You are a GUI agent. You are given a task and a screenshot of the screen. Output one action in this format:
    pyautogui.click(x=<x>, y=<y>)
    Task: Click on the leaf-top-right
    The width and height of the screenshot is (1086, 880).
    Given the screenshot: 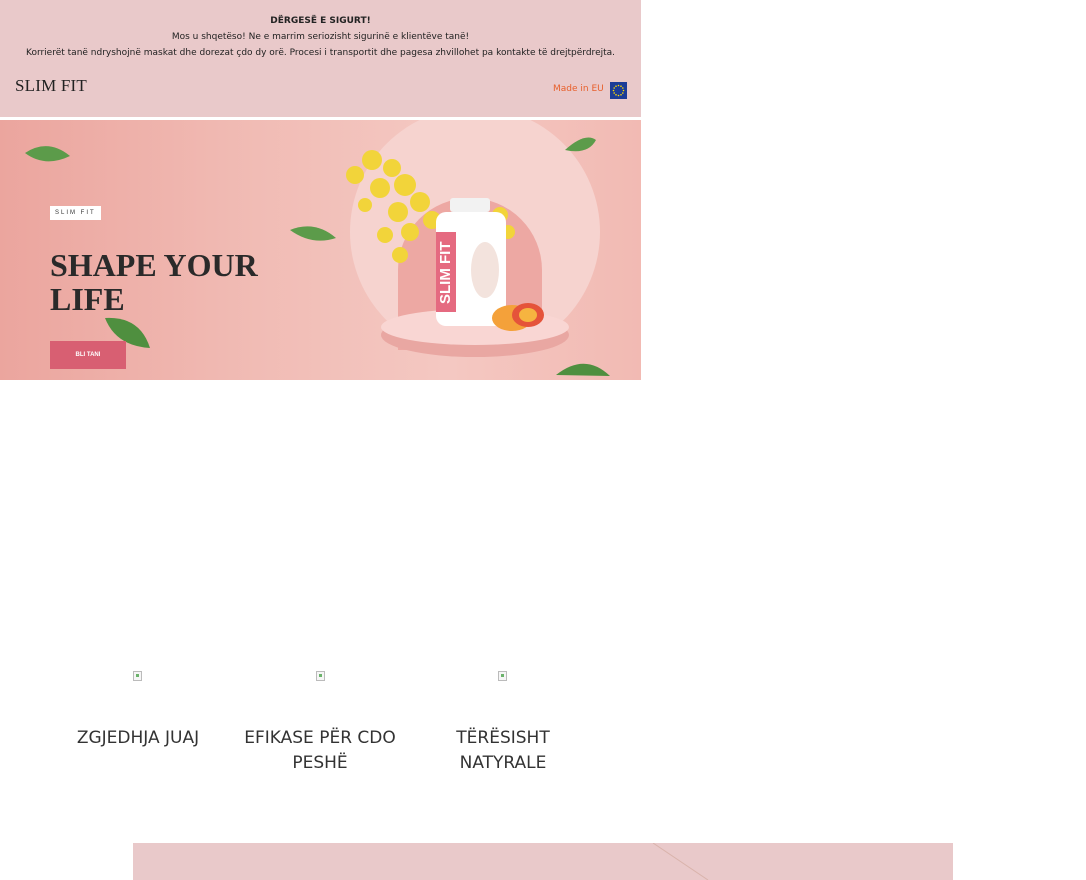 What is the action you would take?
    pyautogui.click(x=580, y=144)
    